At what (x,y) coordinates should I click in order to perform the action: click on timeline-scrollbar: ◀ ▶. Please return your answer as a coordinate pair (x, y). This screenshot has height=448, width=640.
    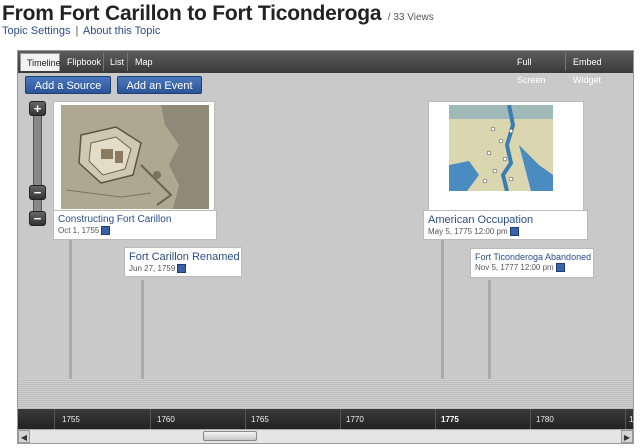
    Looking at the image, I should click on (325, 436).